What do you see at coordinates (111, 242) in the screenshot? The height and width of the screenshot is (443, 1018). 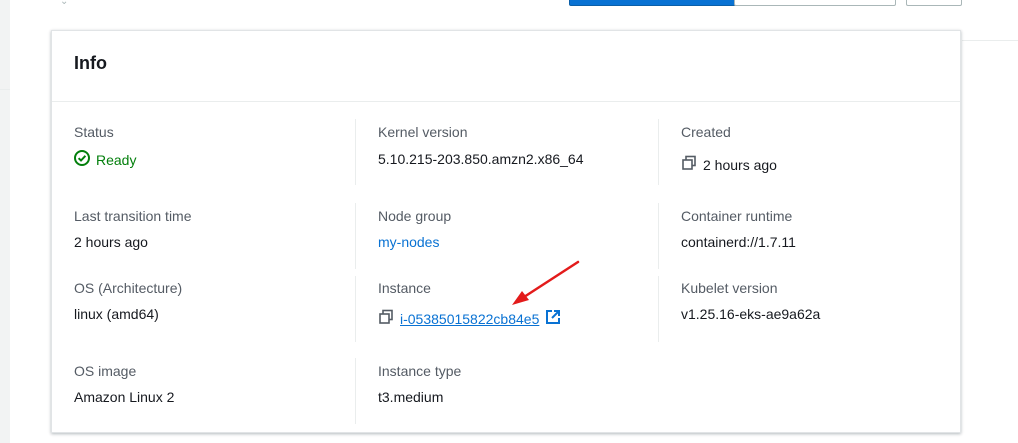 I see `last-transition-value: 2 hours ago` at bounding box center [111, 242].